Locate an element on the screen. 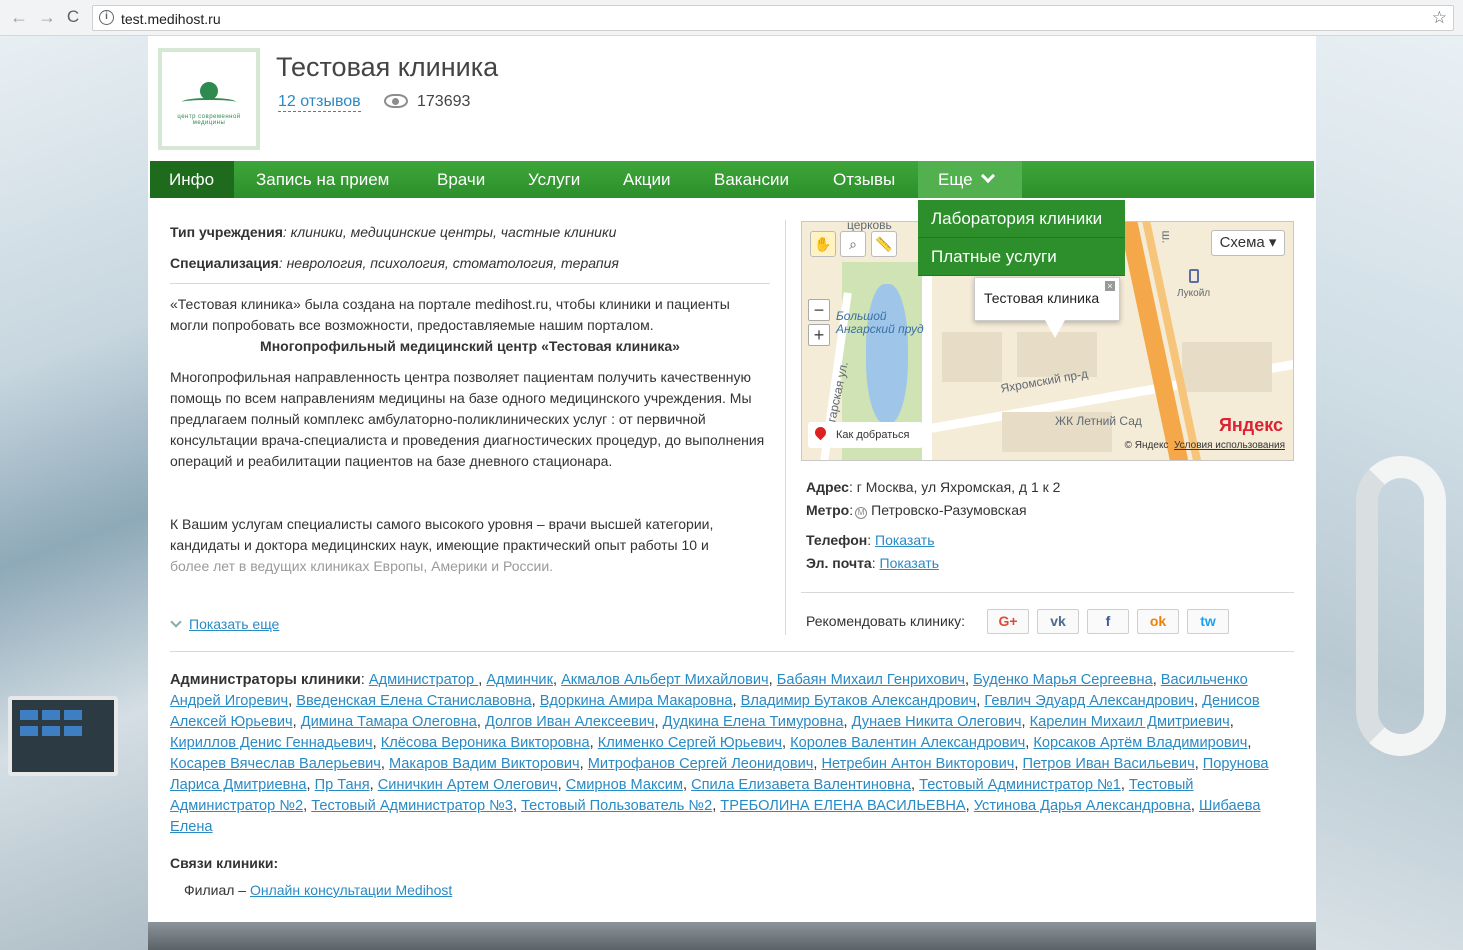 The width and height of the screenshot is (1463, 950). map-balloon: Тестовая клиника × is located at coordinates (1047, 307).